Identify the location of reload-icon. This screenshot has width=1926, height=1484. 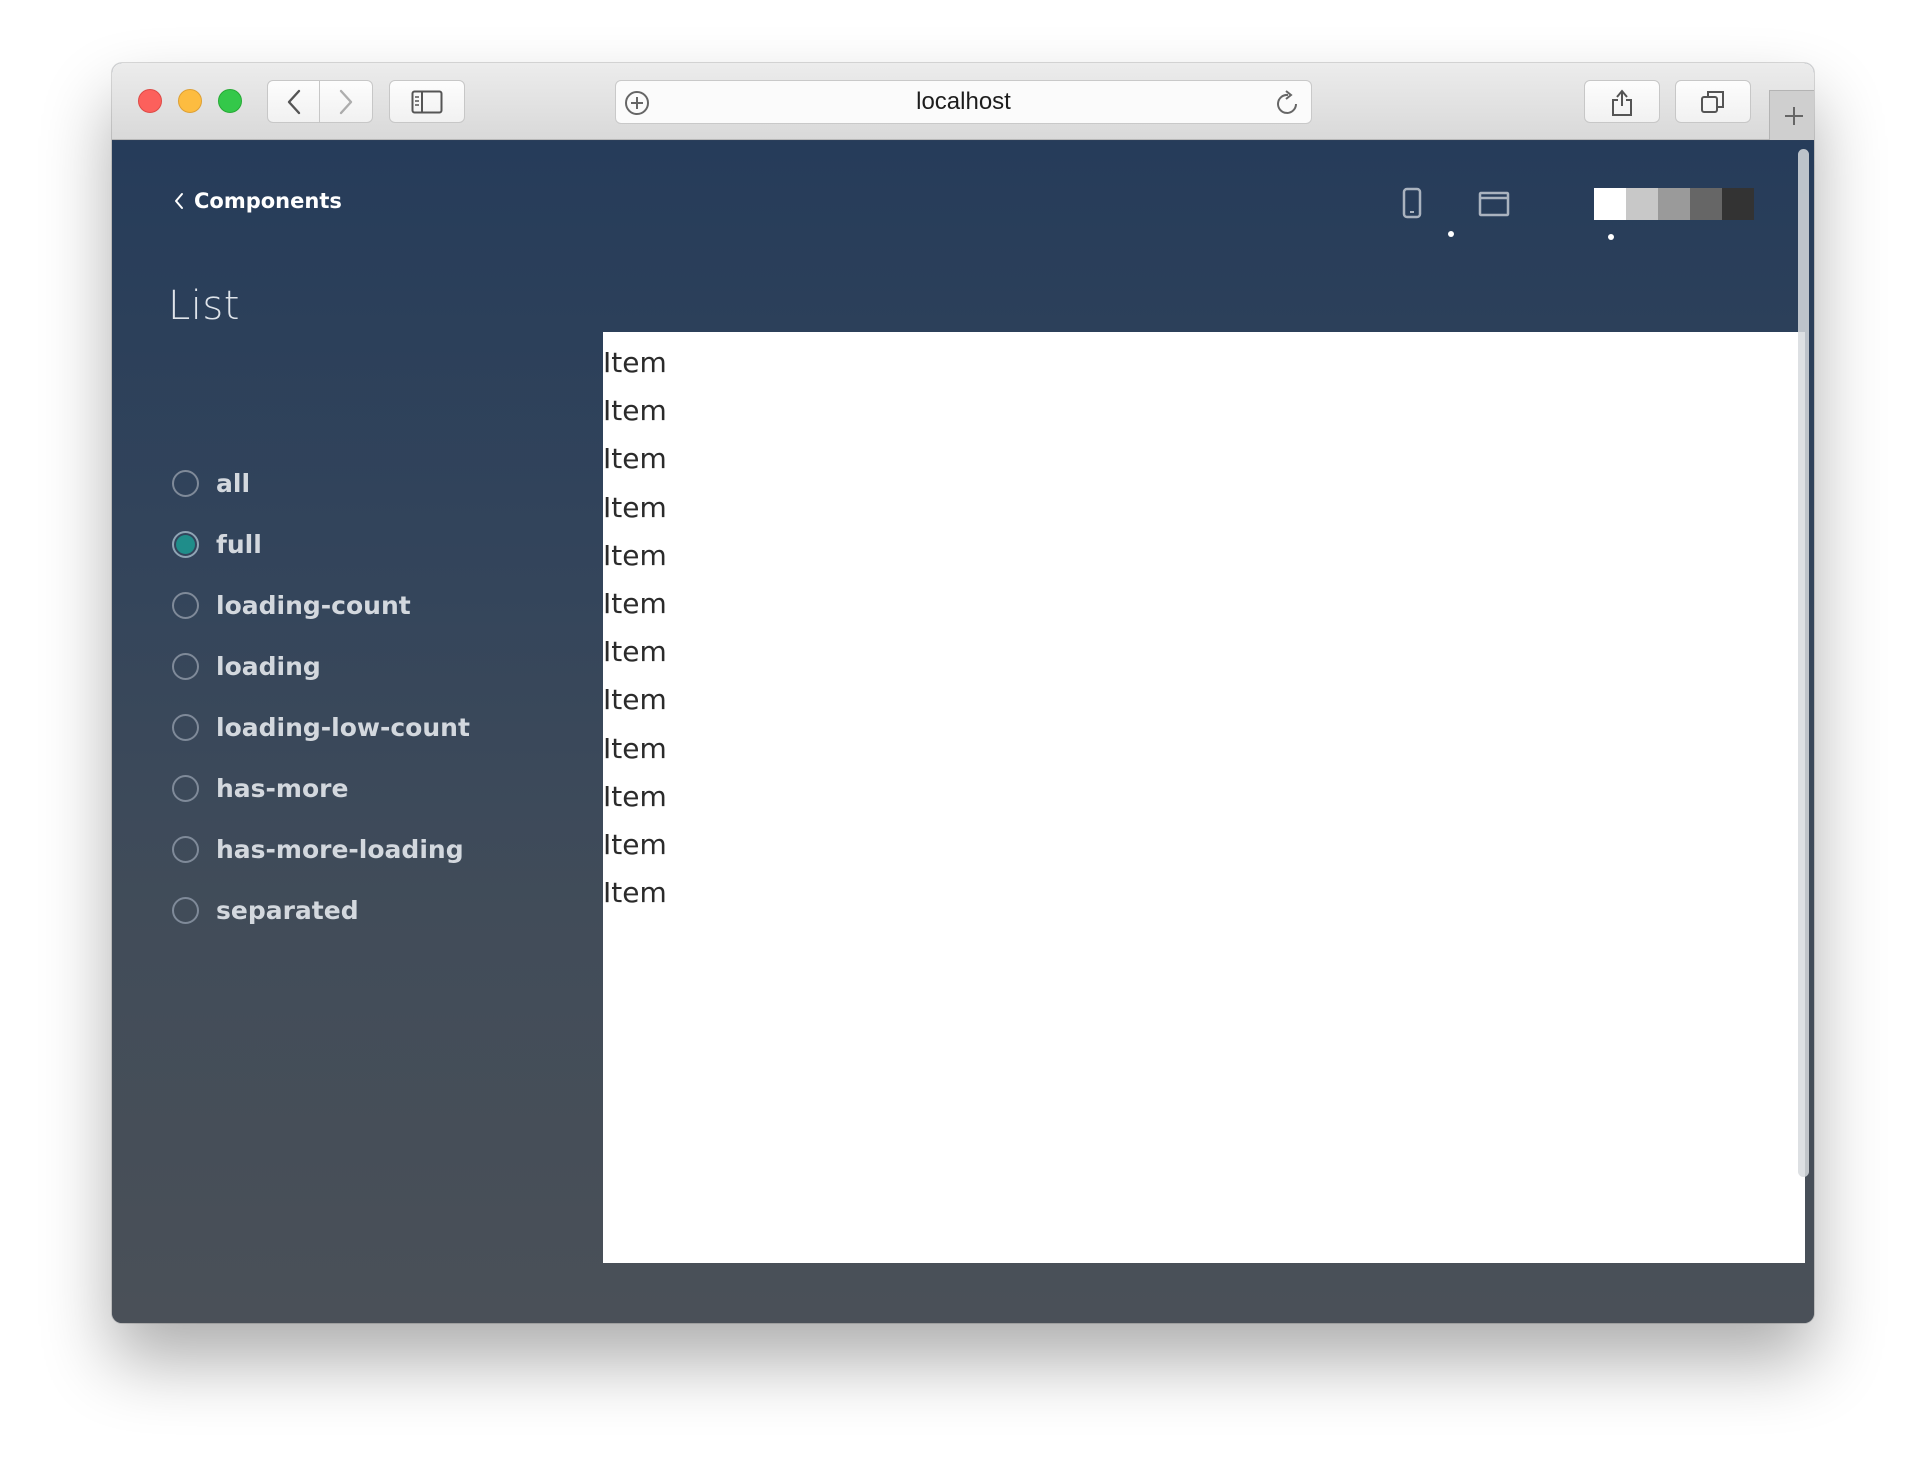
(1288, 103).